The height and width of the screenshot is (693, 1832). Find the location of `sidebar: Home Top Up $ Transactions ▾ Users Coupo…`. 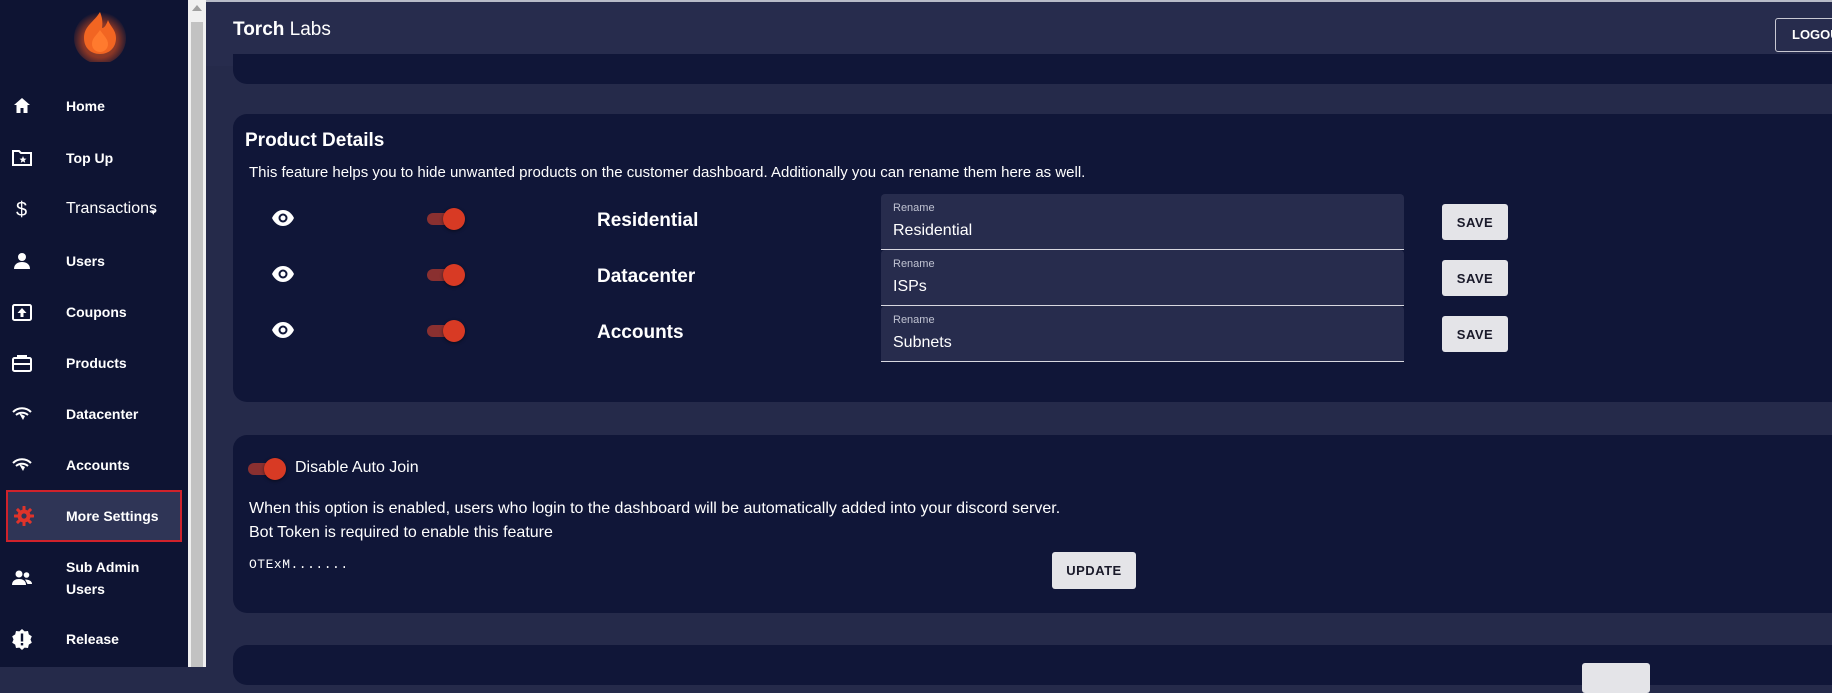

sidebar: Home Top Up $ Transactions ▾ Users Coupo… is located at coordinates (94, 333).